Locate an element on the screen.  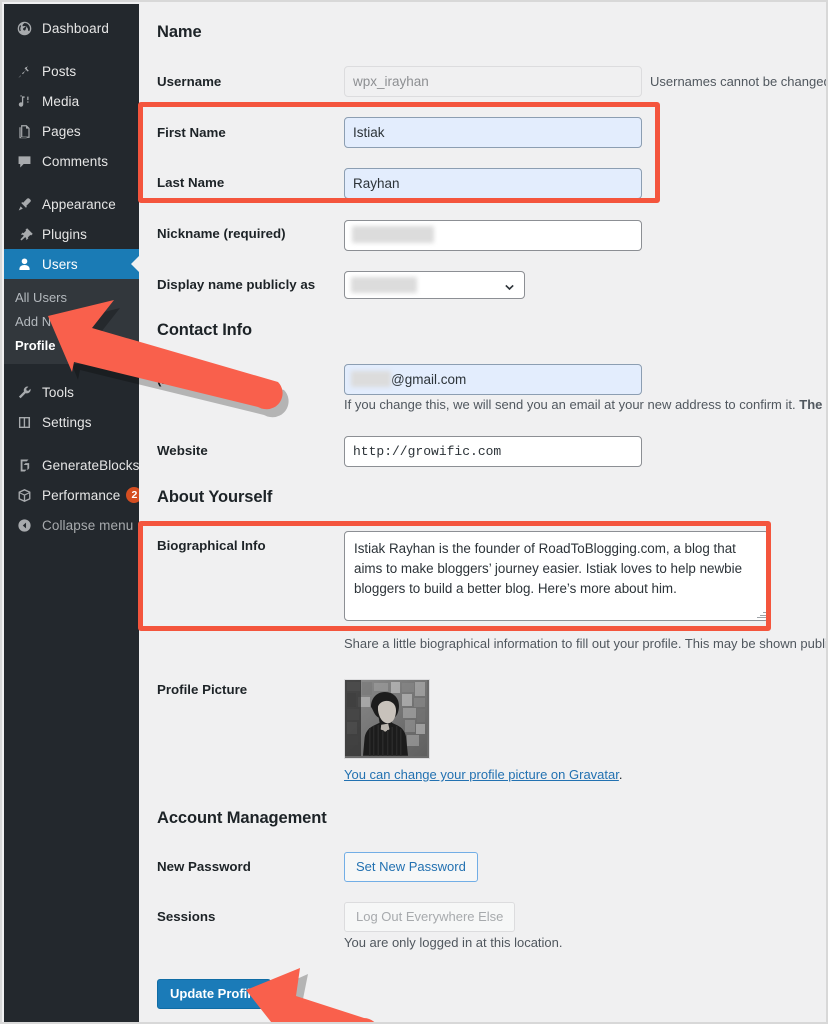
chevron-down-icon is located at coordinates (509, 285).